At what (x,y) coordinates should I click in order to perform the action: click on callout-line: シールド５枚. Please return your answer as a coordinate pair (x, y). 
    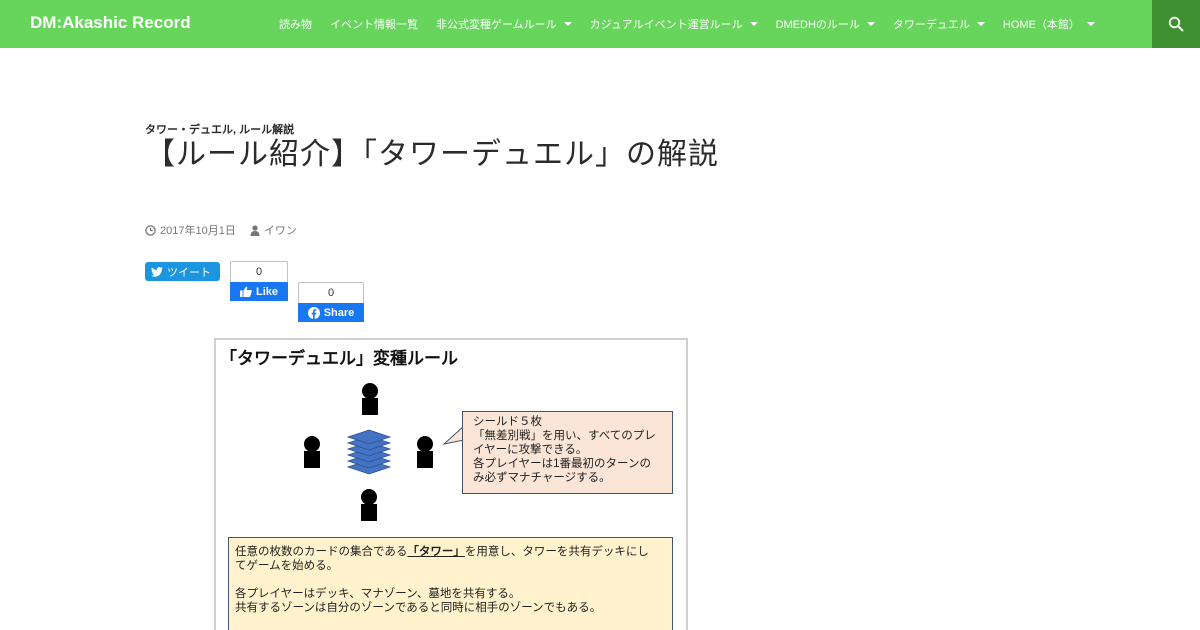
    Looking at the image, I should click on (507, 422).